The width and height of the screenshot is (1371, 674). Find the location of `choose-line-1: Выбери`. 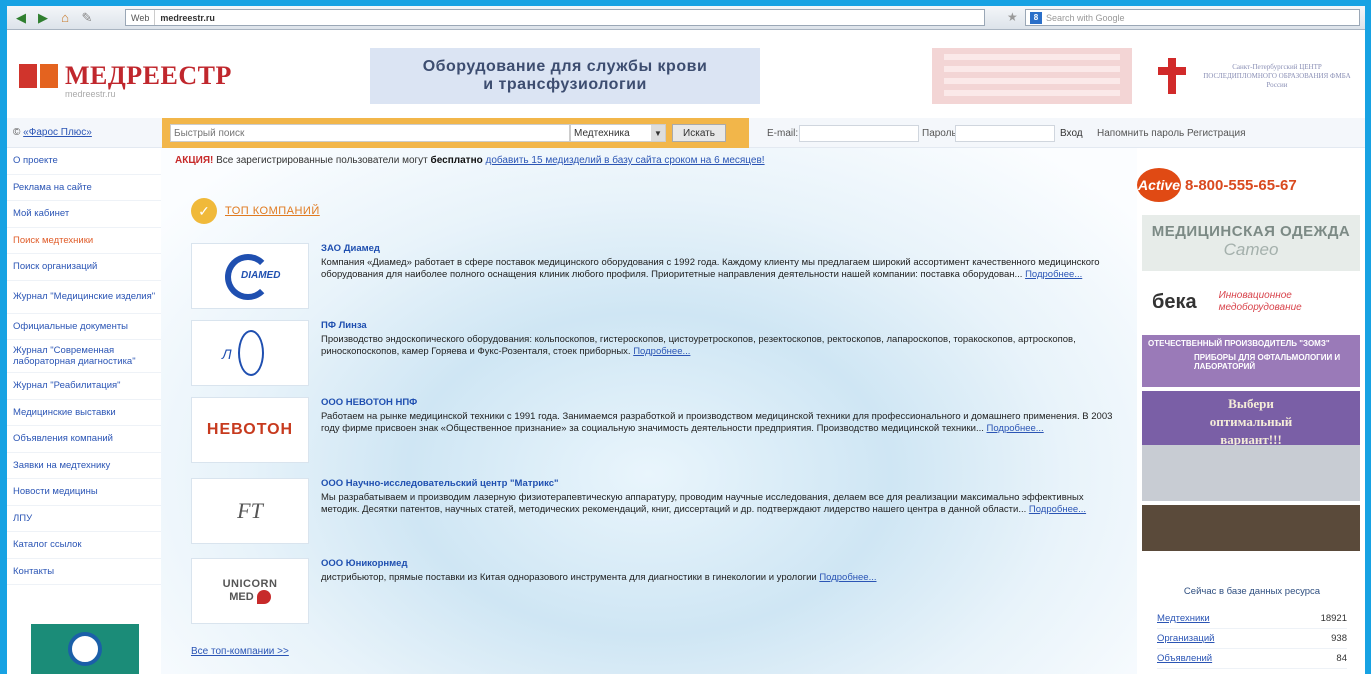

choose-line-1: Выбери is located at coordinates (1251, 403).